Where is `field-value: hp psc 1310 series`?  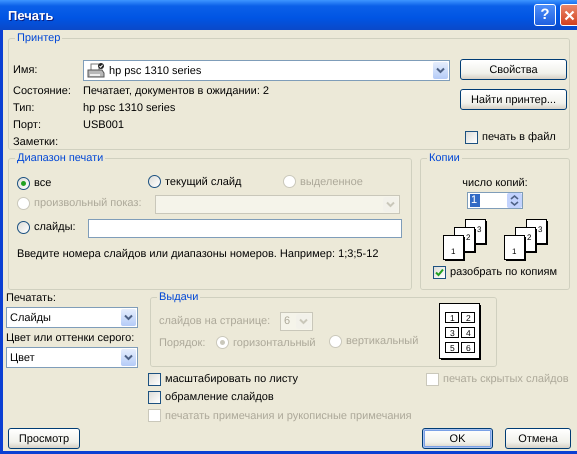
field-value: hp psc 1310 series is located at coordinates (129, 107).